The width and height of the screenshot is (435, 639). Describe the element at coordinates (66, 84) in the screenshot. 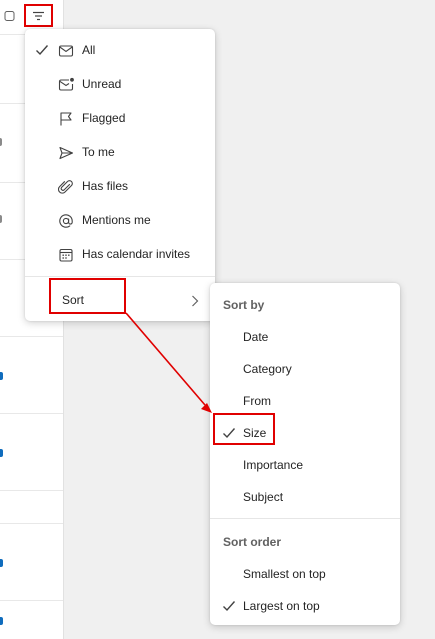

I see `mail-unread-icon` at that location.